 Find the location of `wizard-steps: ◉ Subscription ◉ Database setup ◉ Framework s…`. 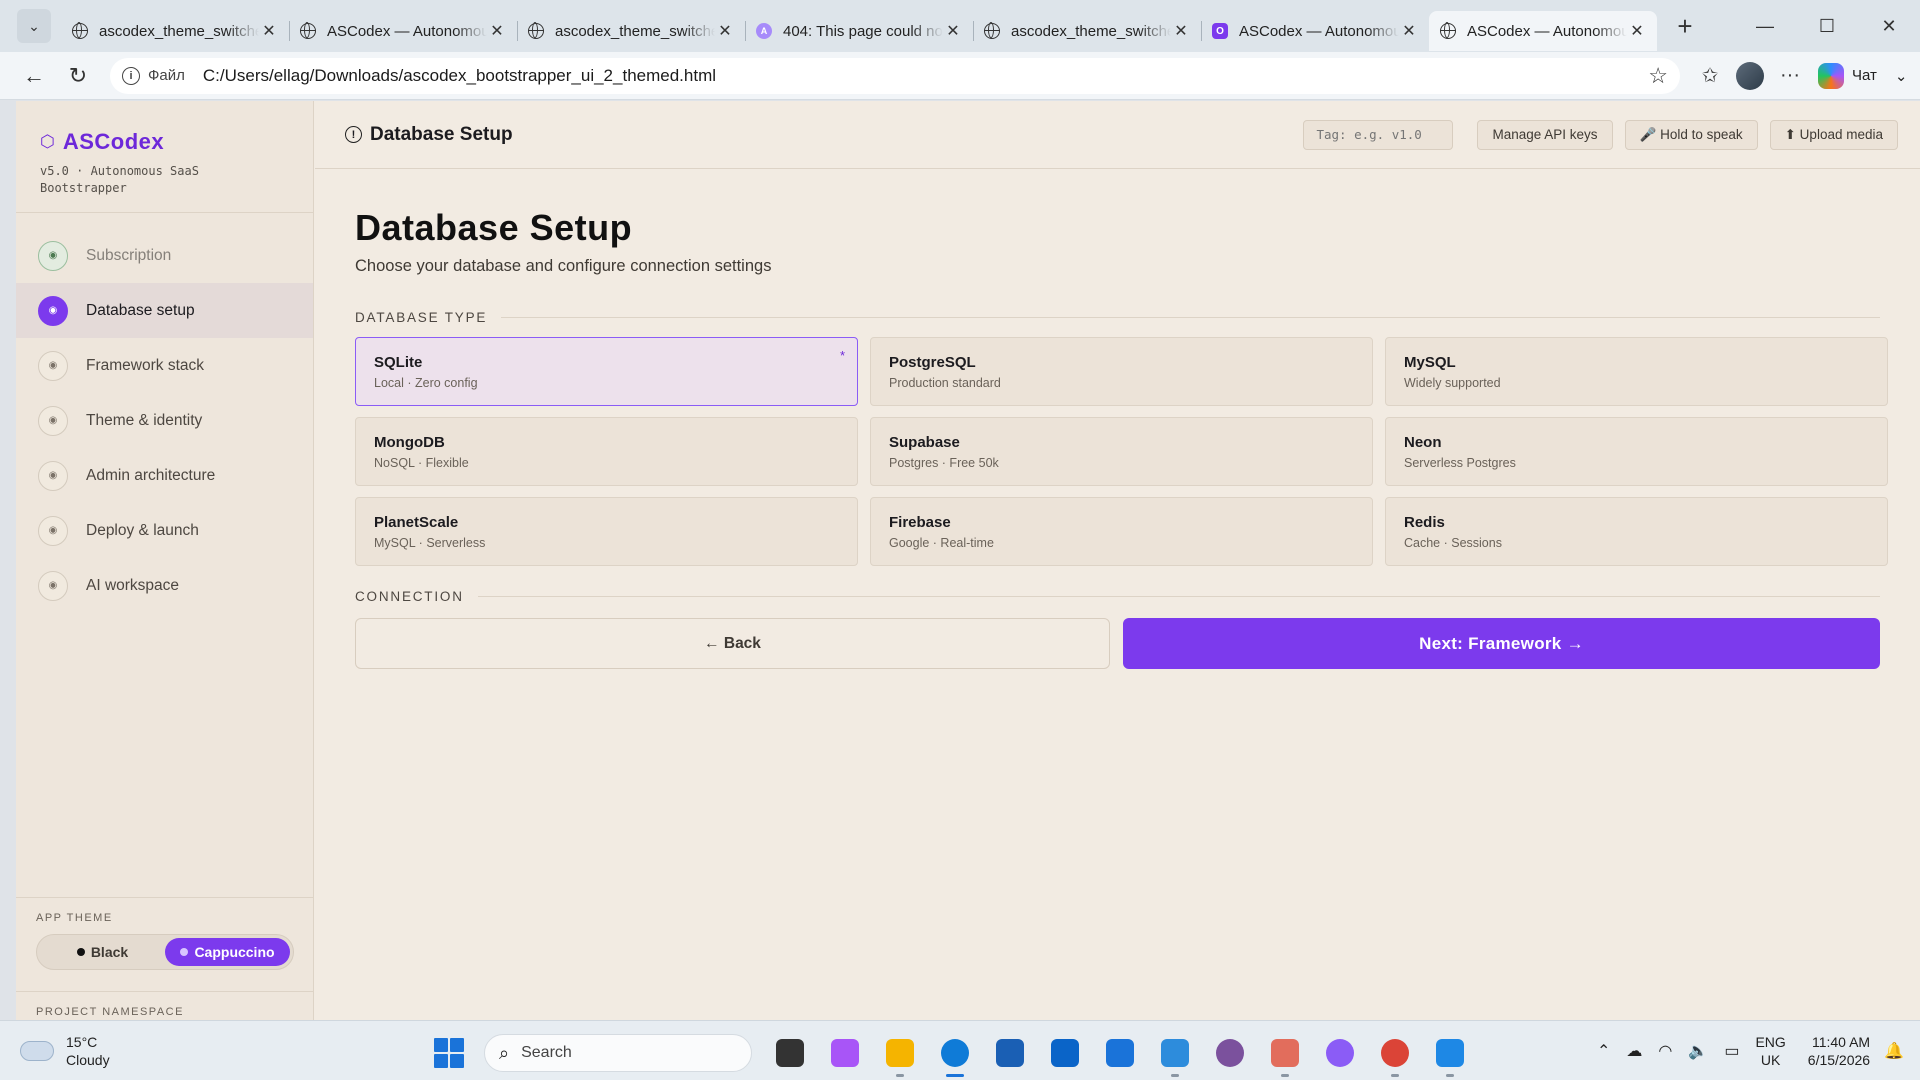

wizard-steps: ◉ Subscription ◉ Database setup ◉ Framework s… is located at coordinates (164, 413).